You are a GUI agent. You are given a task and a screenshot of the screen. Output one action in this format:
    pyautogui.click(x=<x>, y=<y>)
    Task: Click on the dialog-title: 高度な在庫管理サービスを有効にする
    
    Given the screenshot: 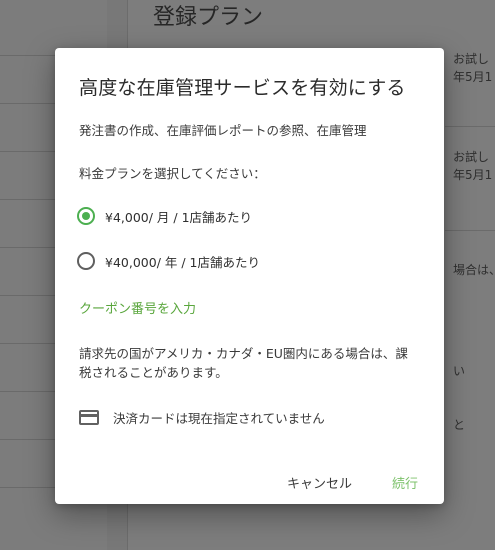 What is the action you would take?
    pyautogui.click(x=242, y=88)
    